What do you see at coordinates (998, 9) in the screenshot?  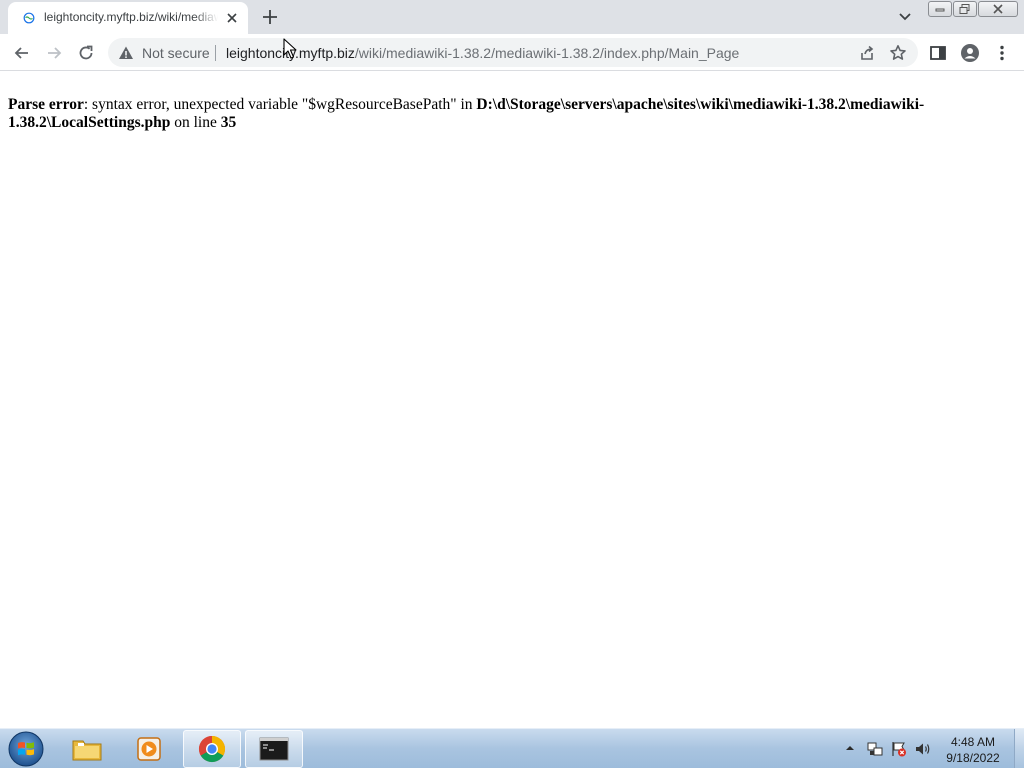 I see `window-close-button` at bounding box center [998, 9].